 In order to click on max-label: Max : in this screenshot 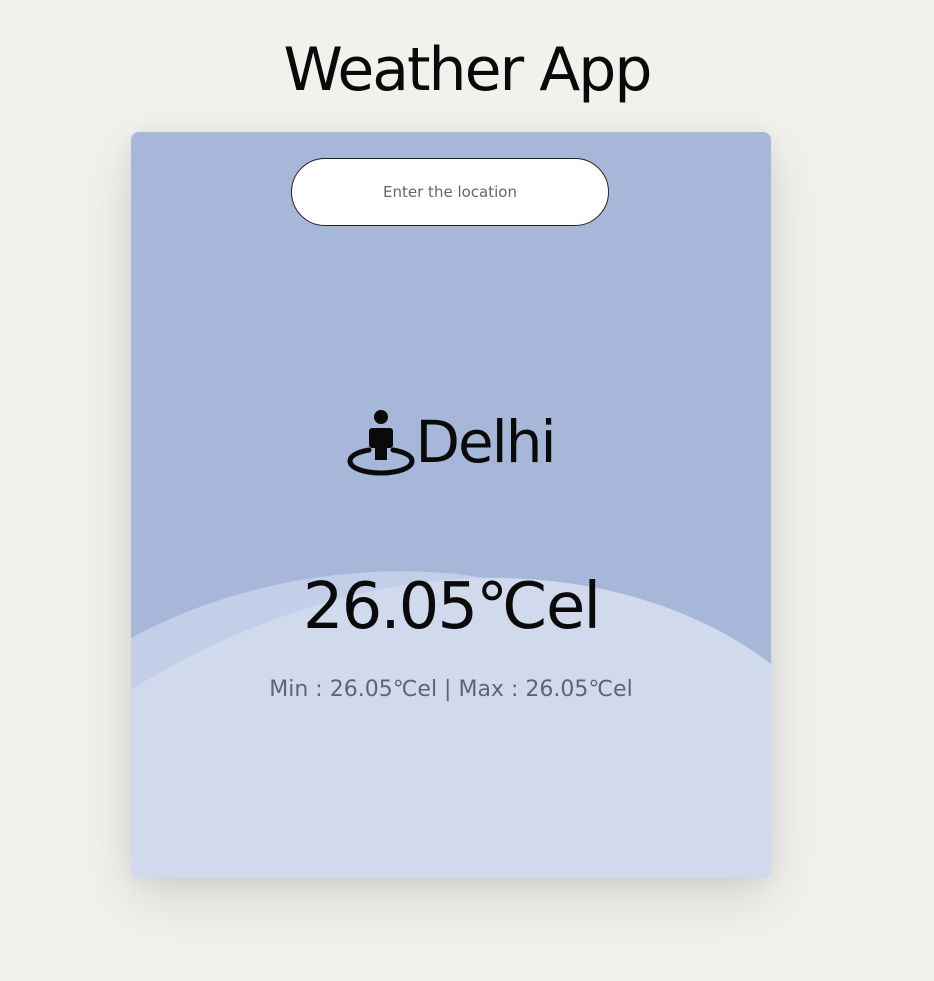, I will do `click(492, 689)`.